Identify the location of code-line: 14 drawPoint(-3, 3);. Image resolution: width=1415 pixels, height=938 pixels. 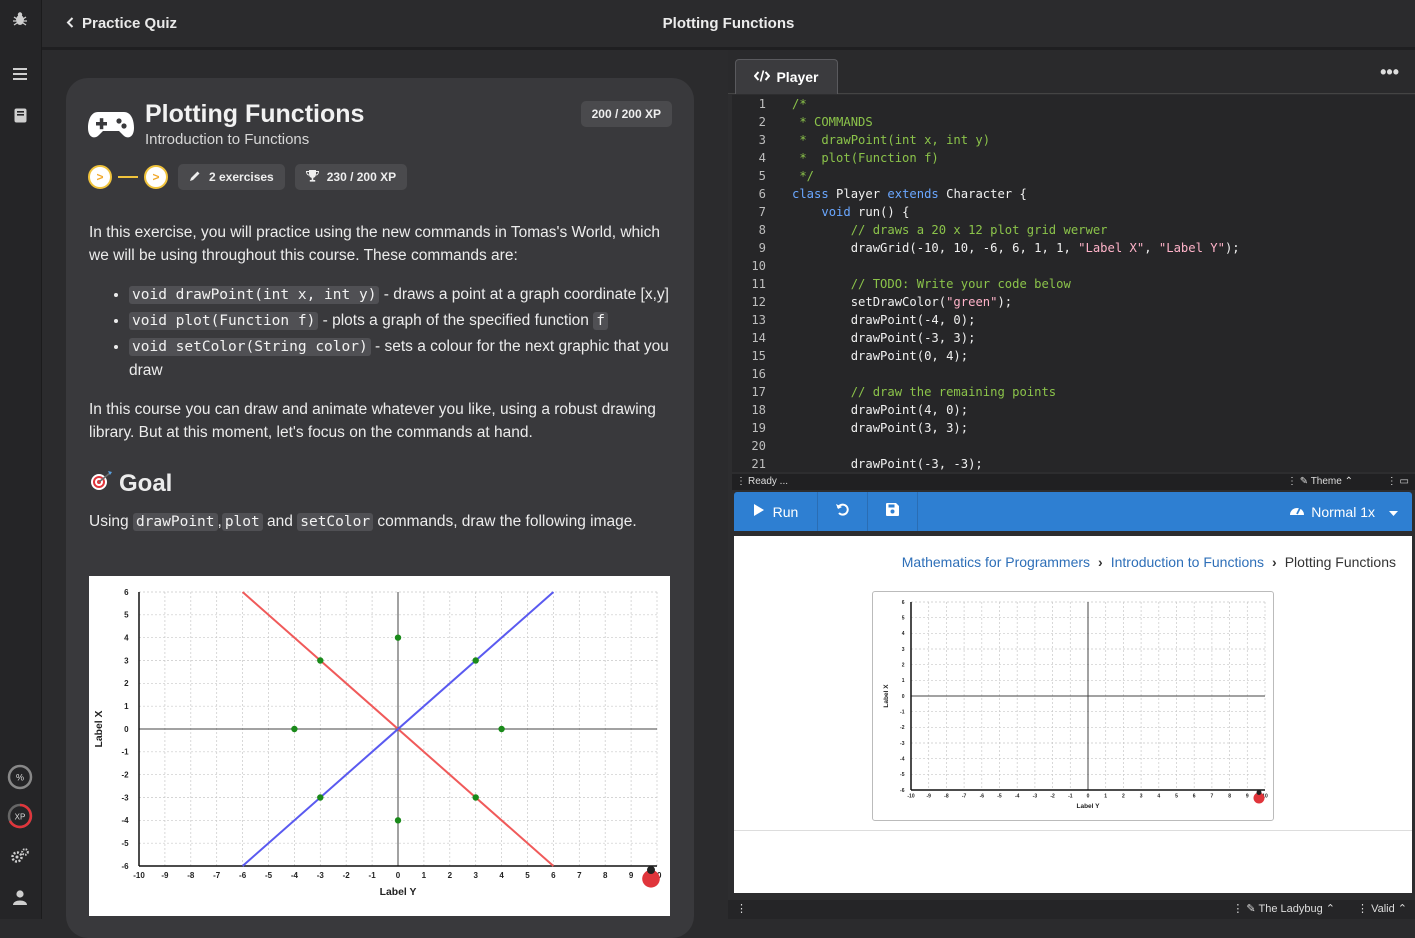
(1073, 338).